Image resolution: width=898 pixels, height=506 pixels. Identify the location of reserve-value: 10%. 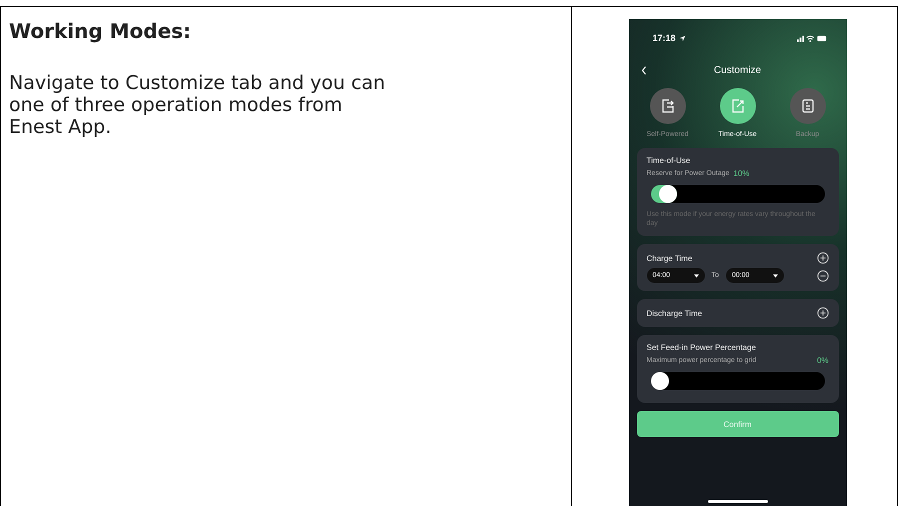
(741, 173).